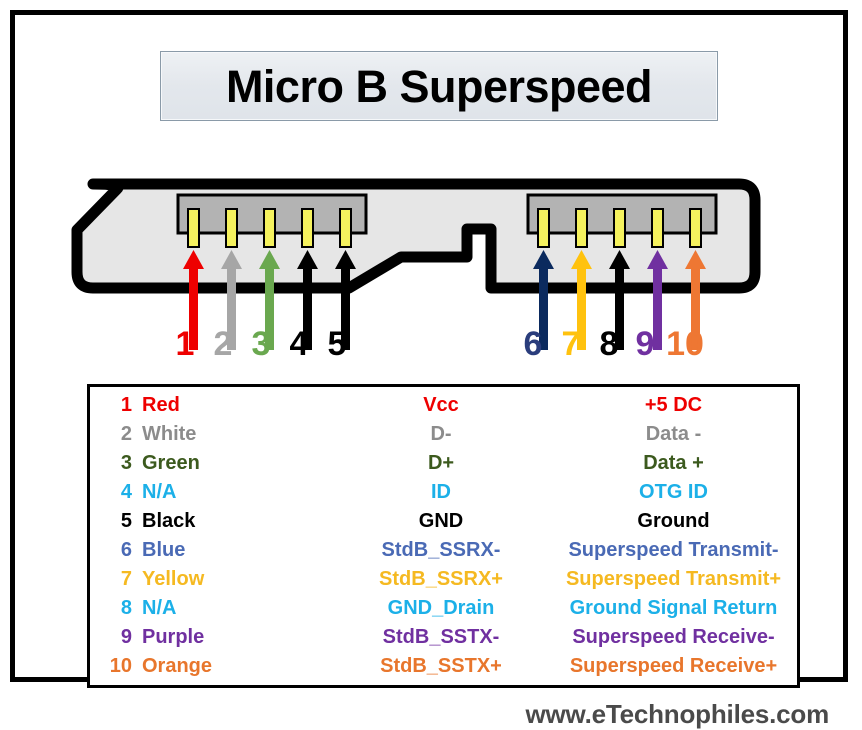 The width and height of the screenshot is (862, 730). Describe the element at coordinates (677, 714) in the screenshot. I see `site-watermark: www.eTechnophiles.com` at that location.